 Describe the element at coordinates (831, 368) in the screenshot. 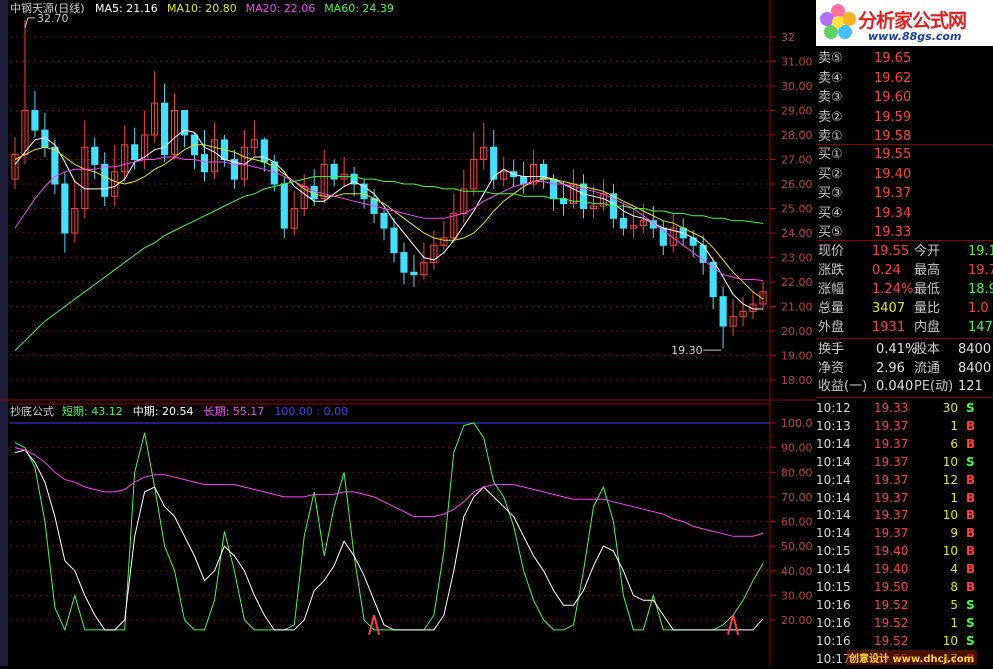

I see `fundamental-label: 净资` at that location.